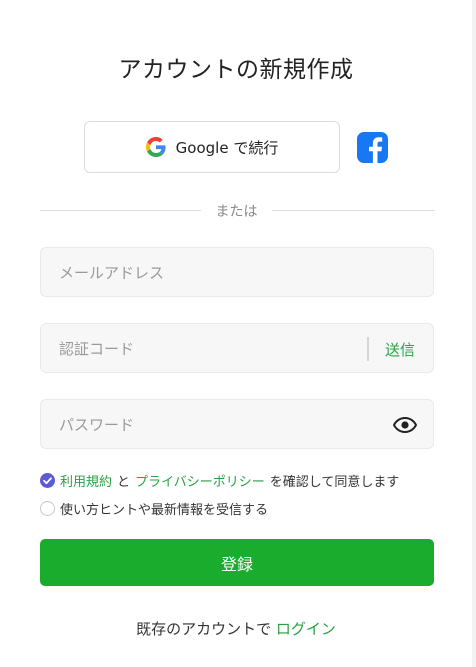  What do you see at coordinates (97, 349) in the screenshot?
I see `code-placeholder: 認証コード` at bounding box center [97, 349].